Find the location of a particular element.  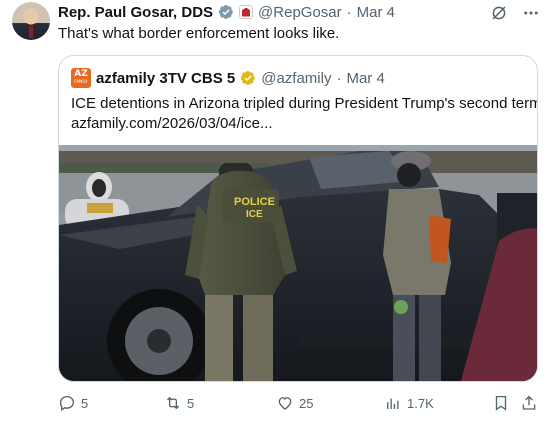

share-button is located at coordinates (529, 403).